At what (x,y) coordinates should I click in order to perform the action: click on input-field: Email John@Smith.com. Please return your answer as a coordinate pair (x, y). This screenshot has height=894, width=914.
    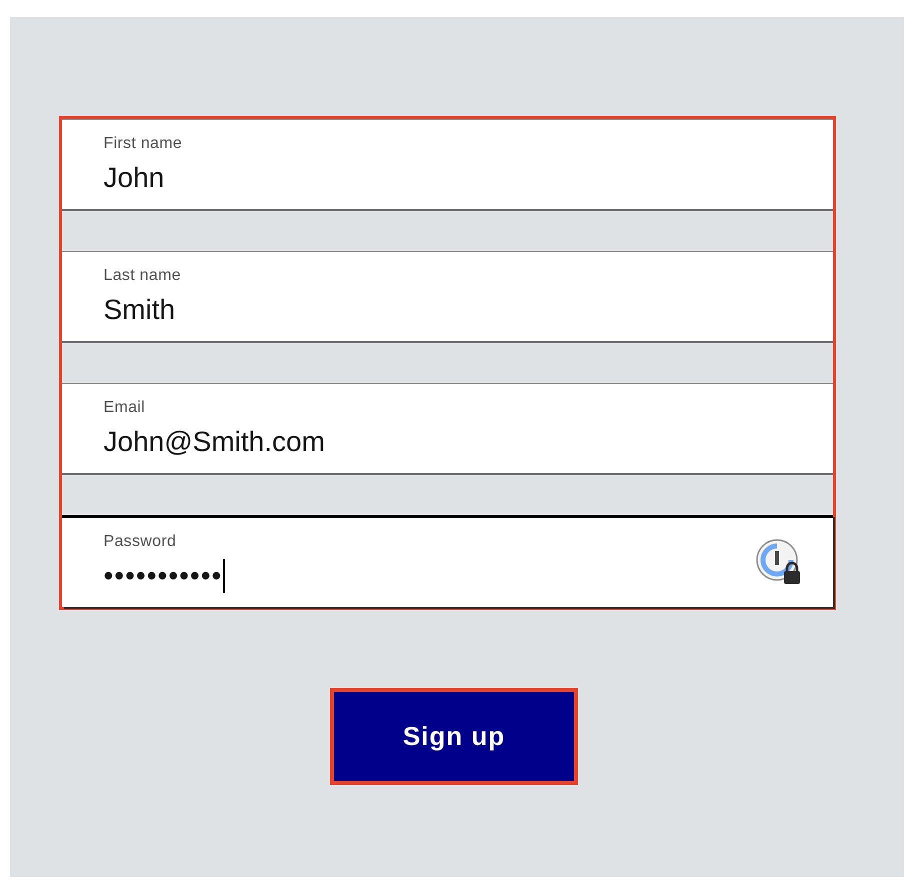
    Looking at the image, I should click on (447, 429).